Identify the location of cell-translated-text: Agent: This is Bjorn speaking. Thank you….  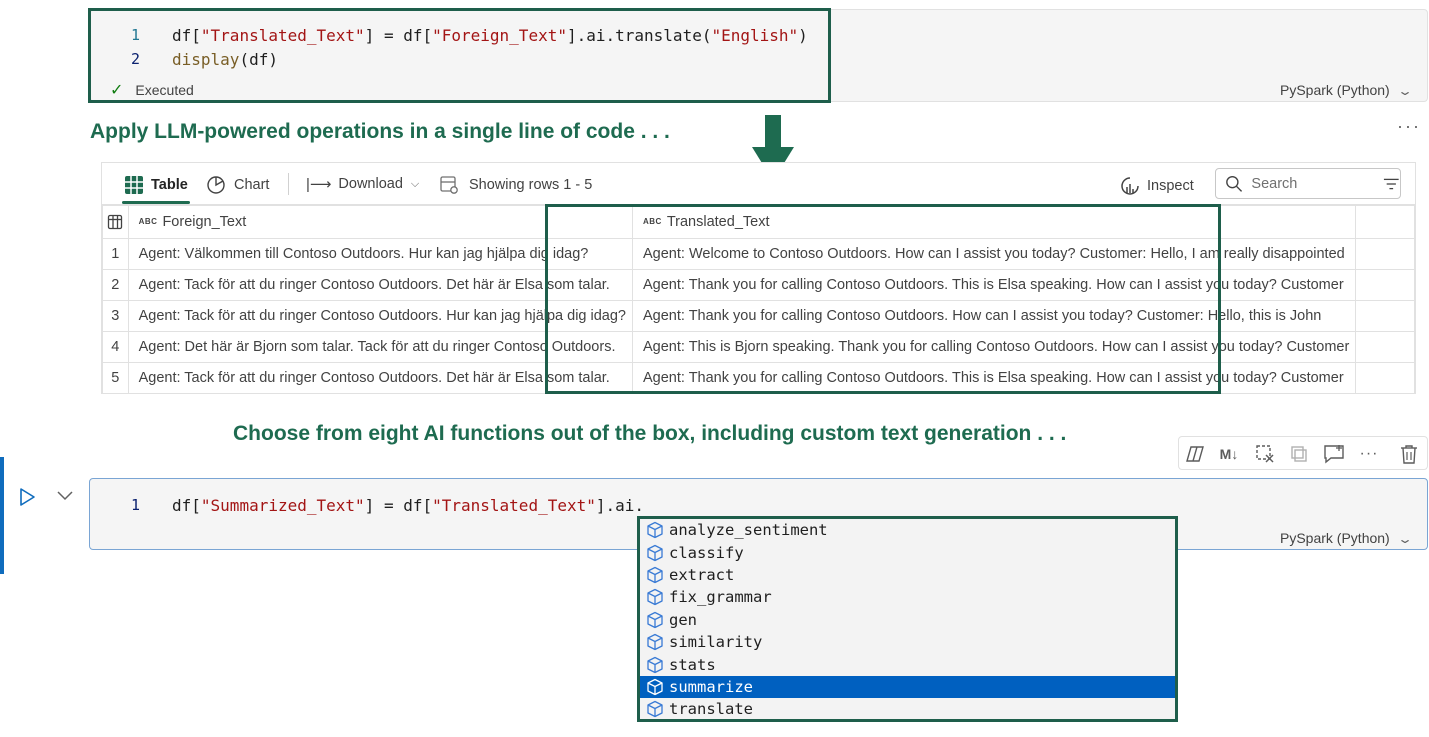
(994, 347).